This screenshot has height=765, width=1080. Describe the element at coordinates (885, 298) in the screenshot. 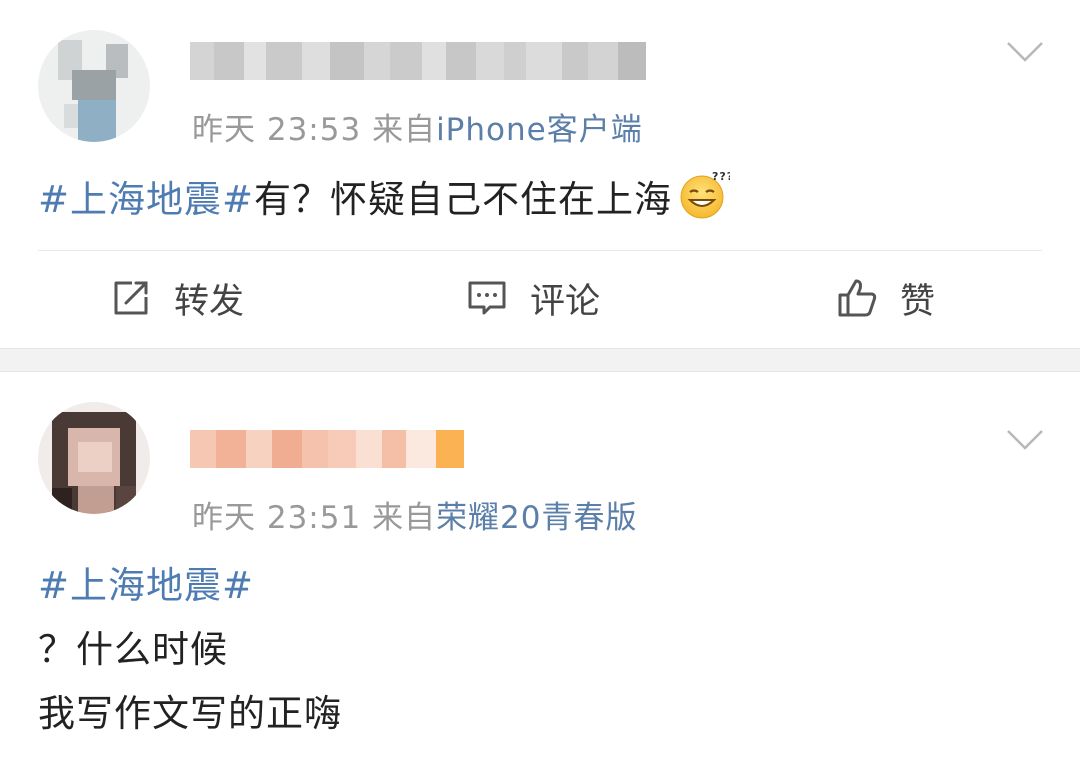

I see `like-button: 赞` at that location.